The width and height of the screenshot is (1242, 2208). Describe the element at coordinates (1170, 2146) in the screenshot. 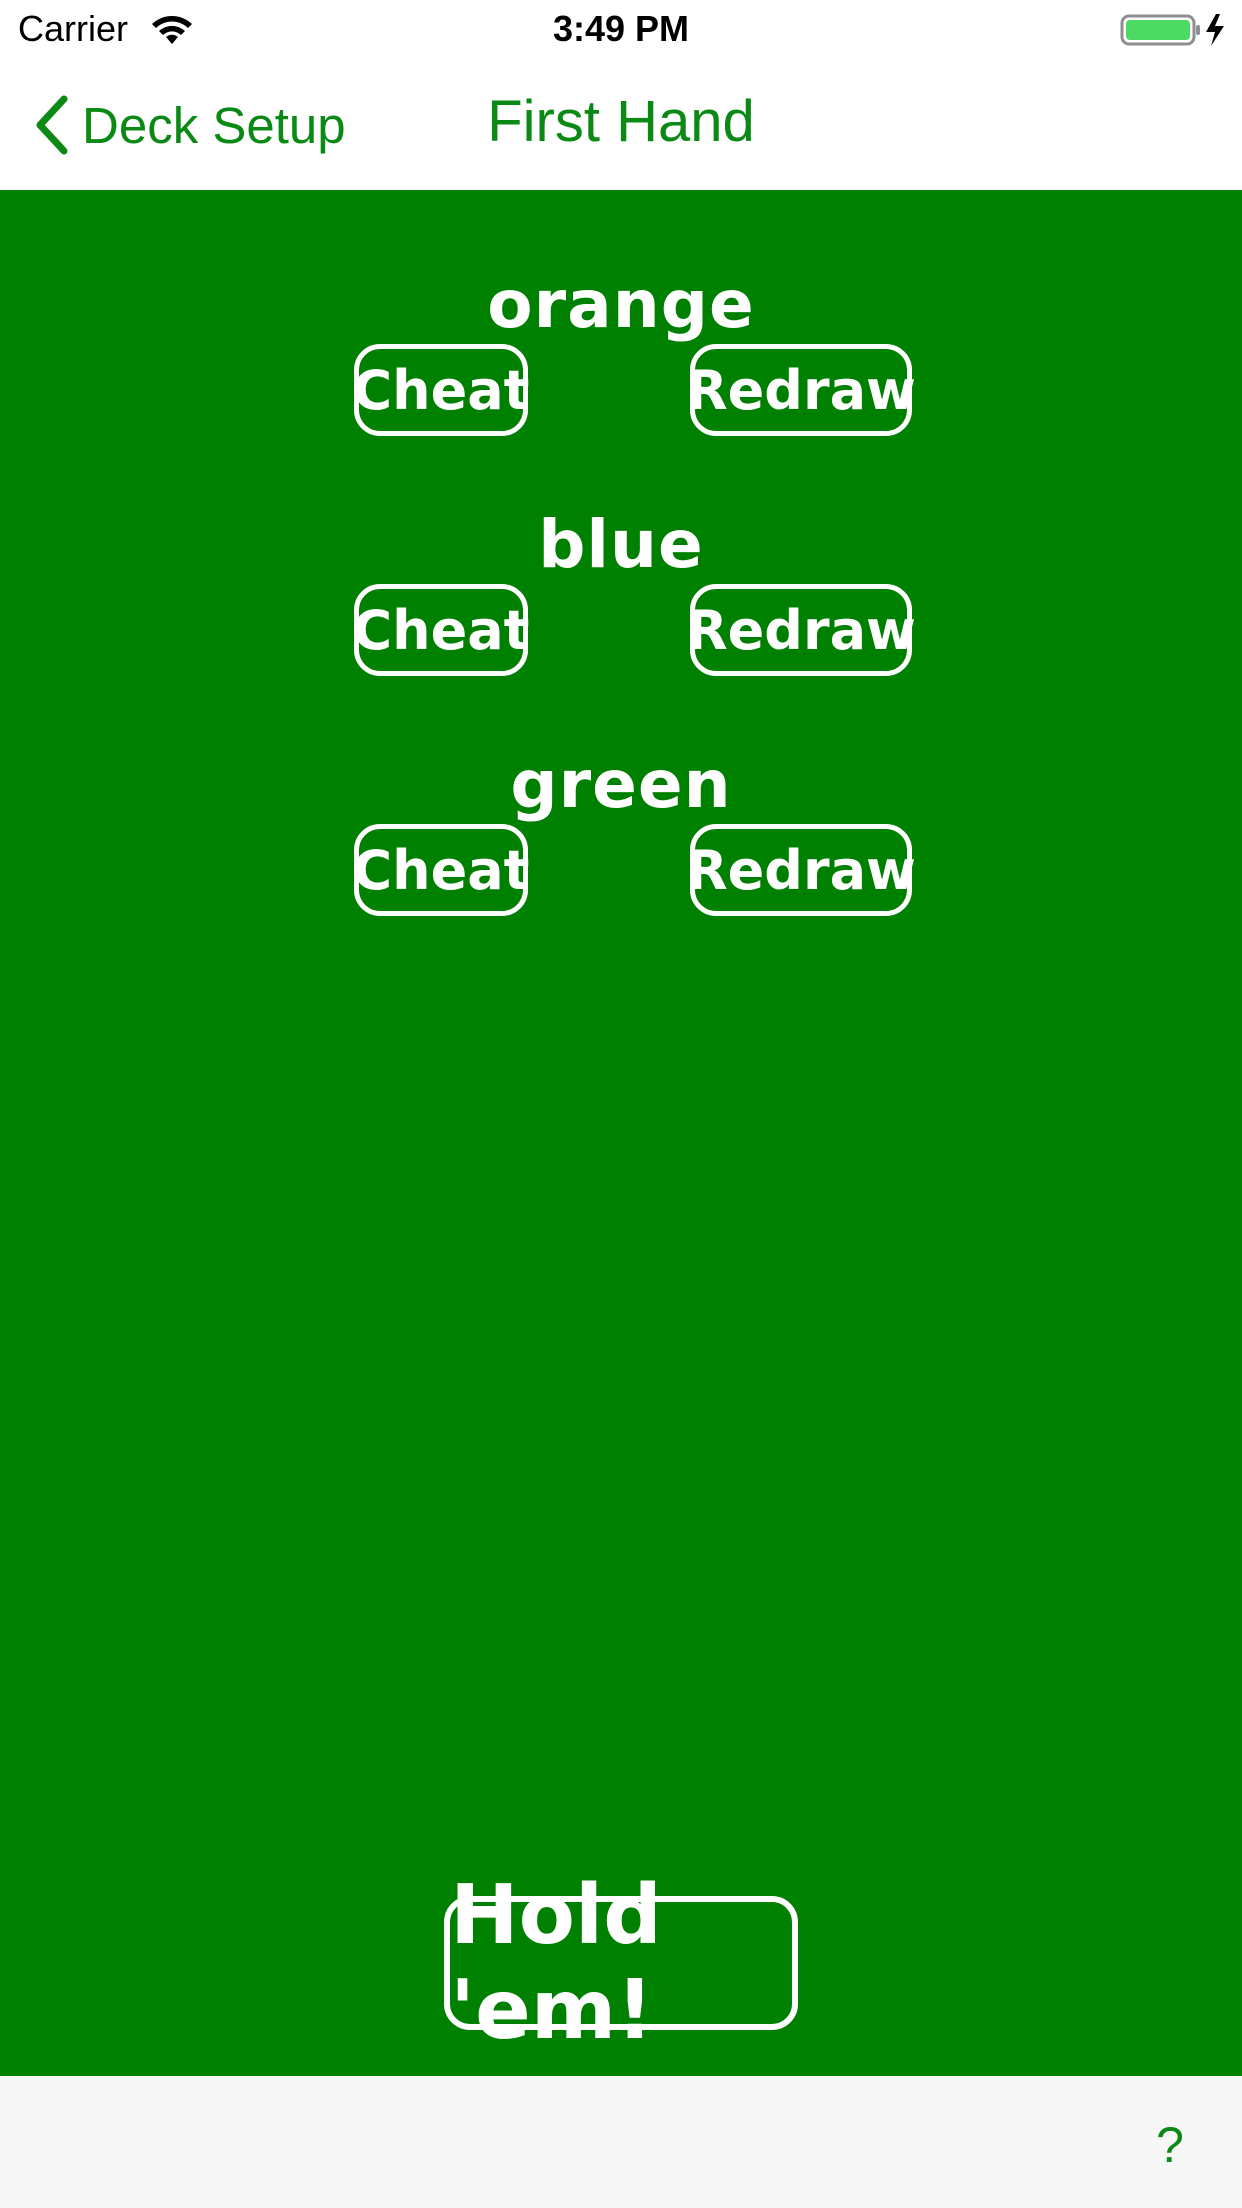

I see `help-button: ?` at that location.